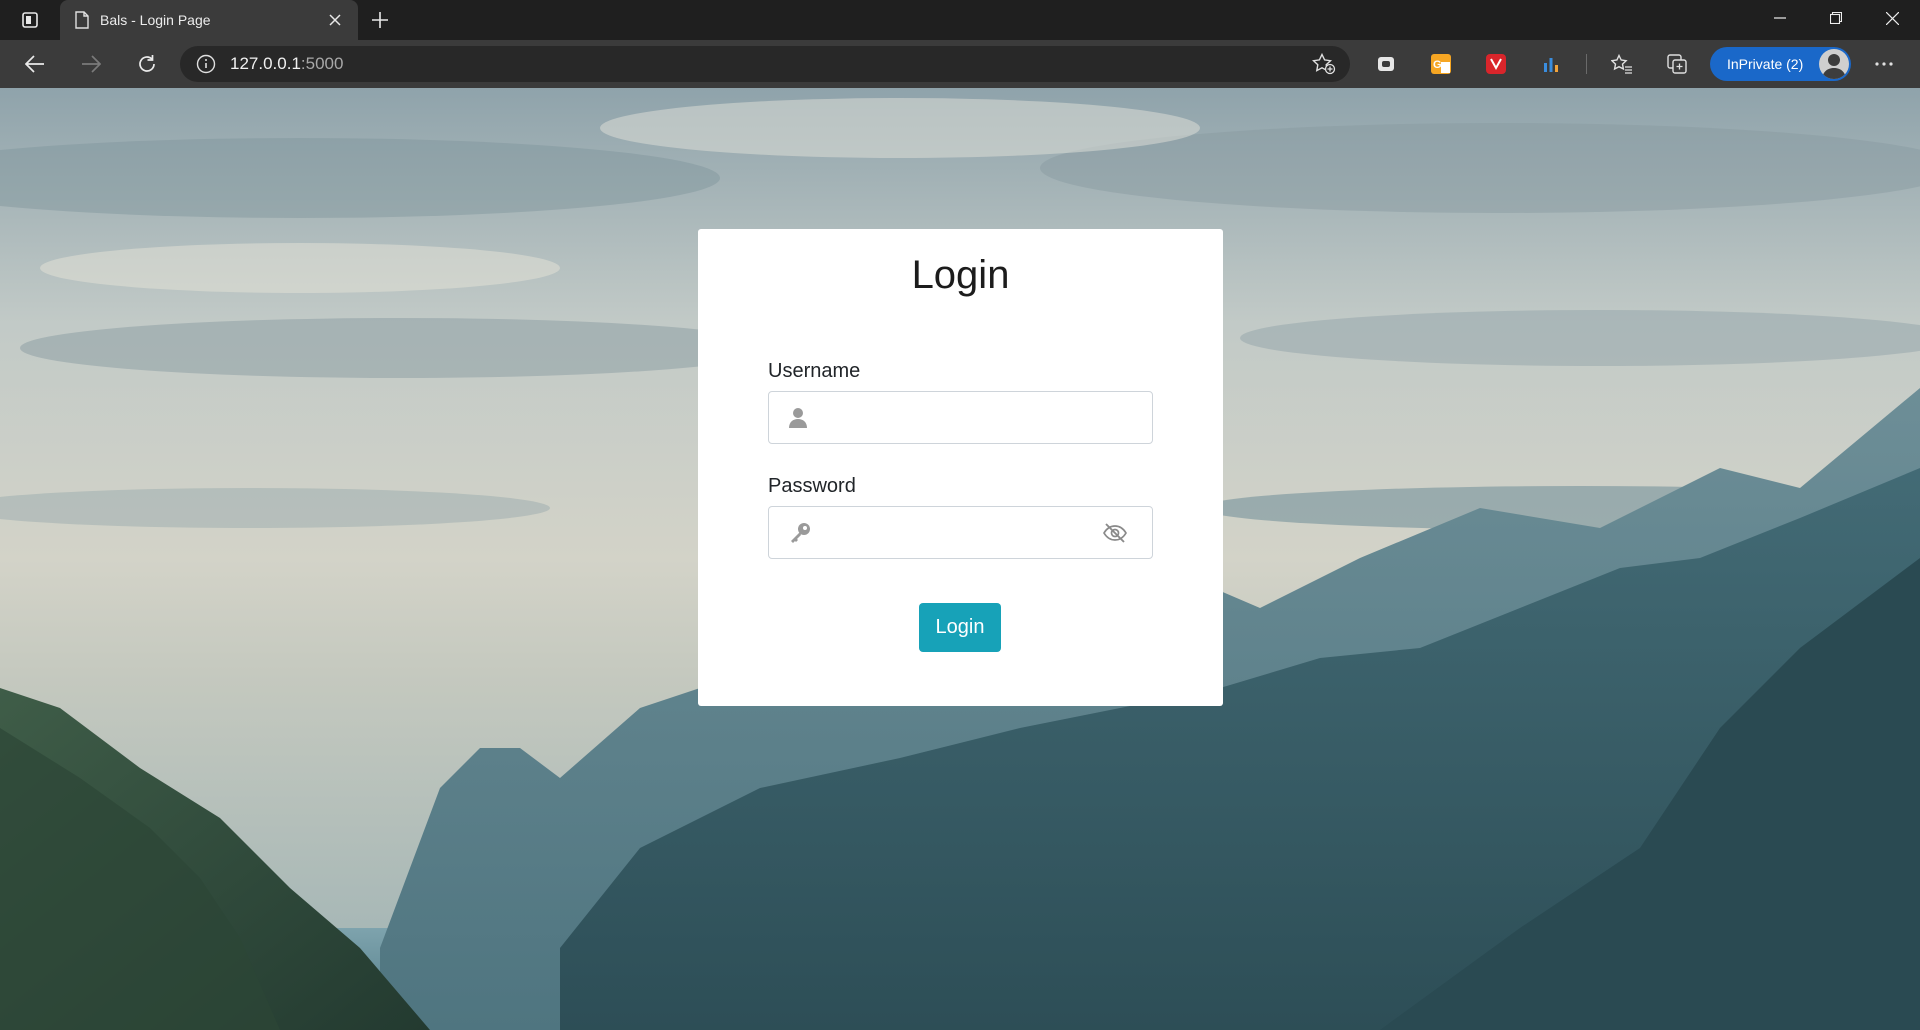 This screenshot has height=1030, width=1920. I want to click on extension-1-button, so click(1386, 64).